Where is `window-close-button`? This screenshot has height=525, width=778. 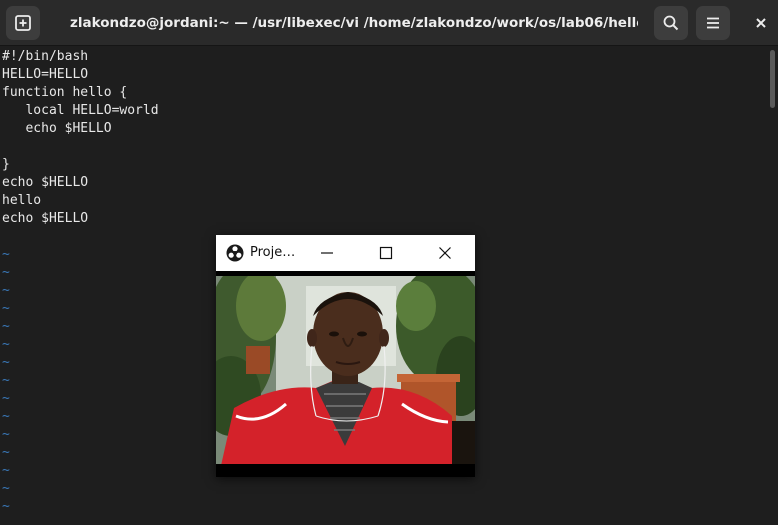 window-close-button is located at coordinates (761, 23).